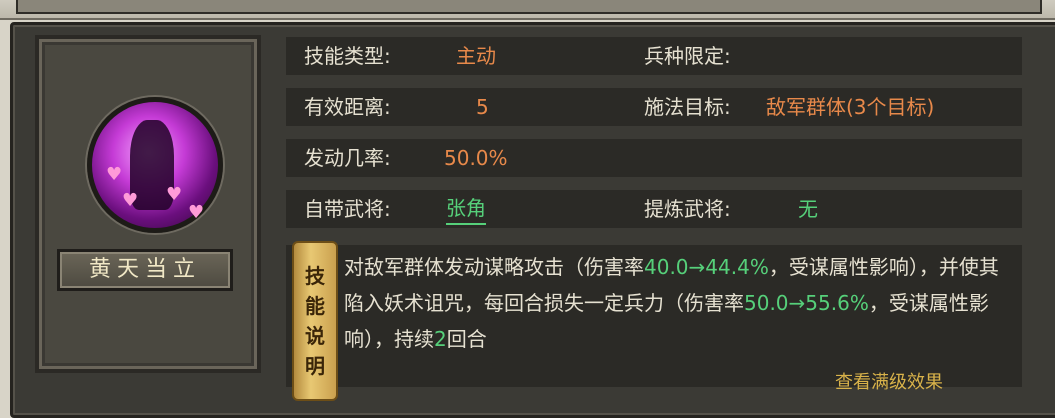 The width and height of the screenshot is (1055, 418). I want to click on desc-highlight: 2, so click(440, 339).